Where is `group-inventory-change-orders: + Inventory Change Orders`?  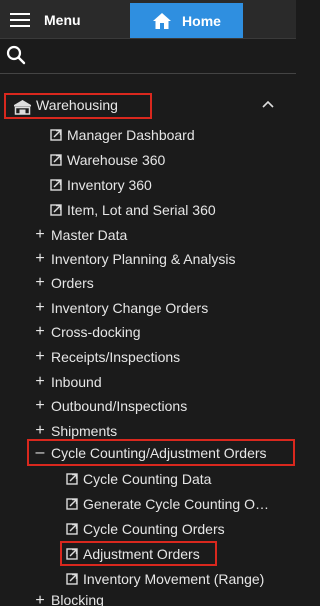
group-inventory-change-orders: + Inventory Change Orders is located at coordinates (120, 308).